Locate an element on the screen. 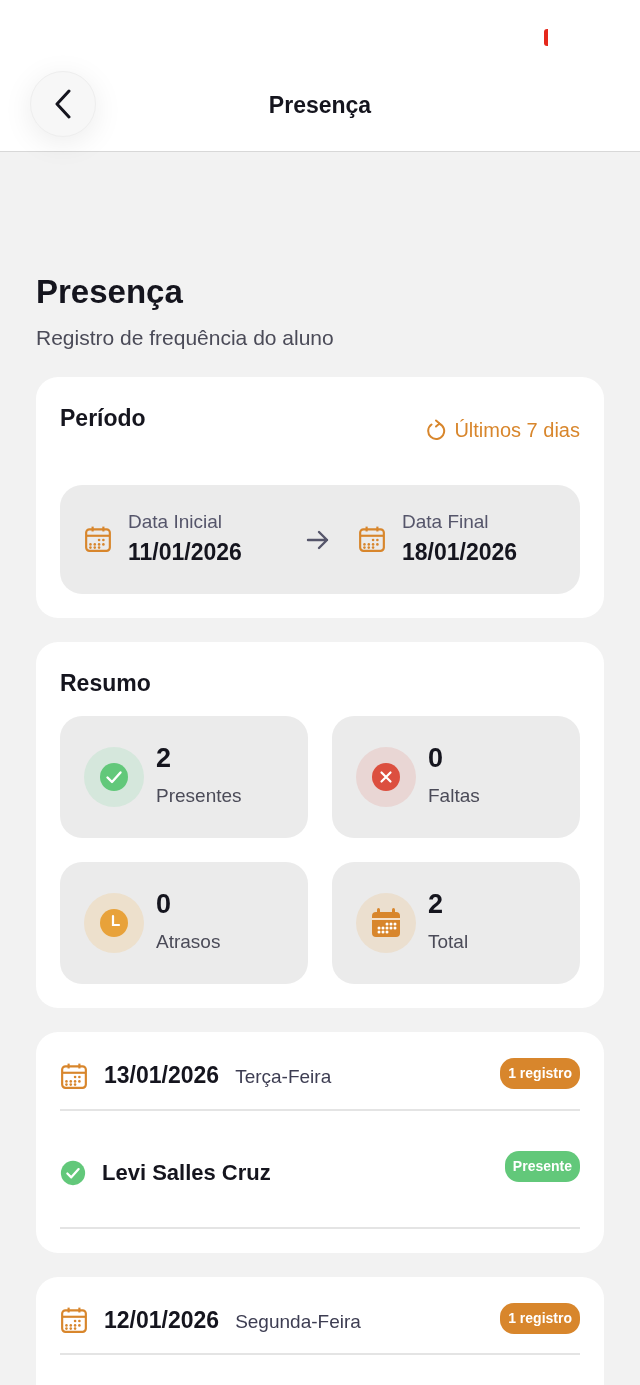  stat-label: Atrasos is located at coordinates (188, 941).